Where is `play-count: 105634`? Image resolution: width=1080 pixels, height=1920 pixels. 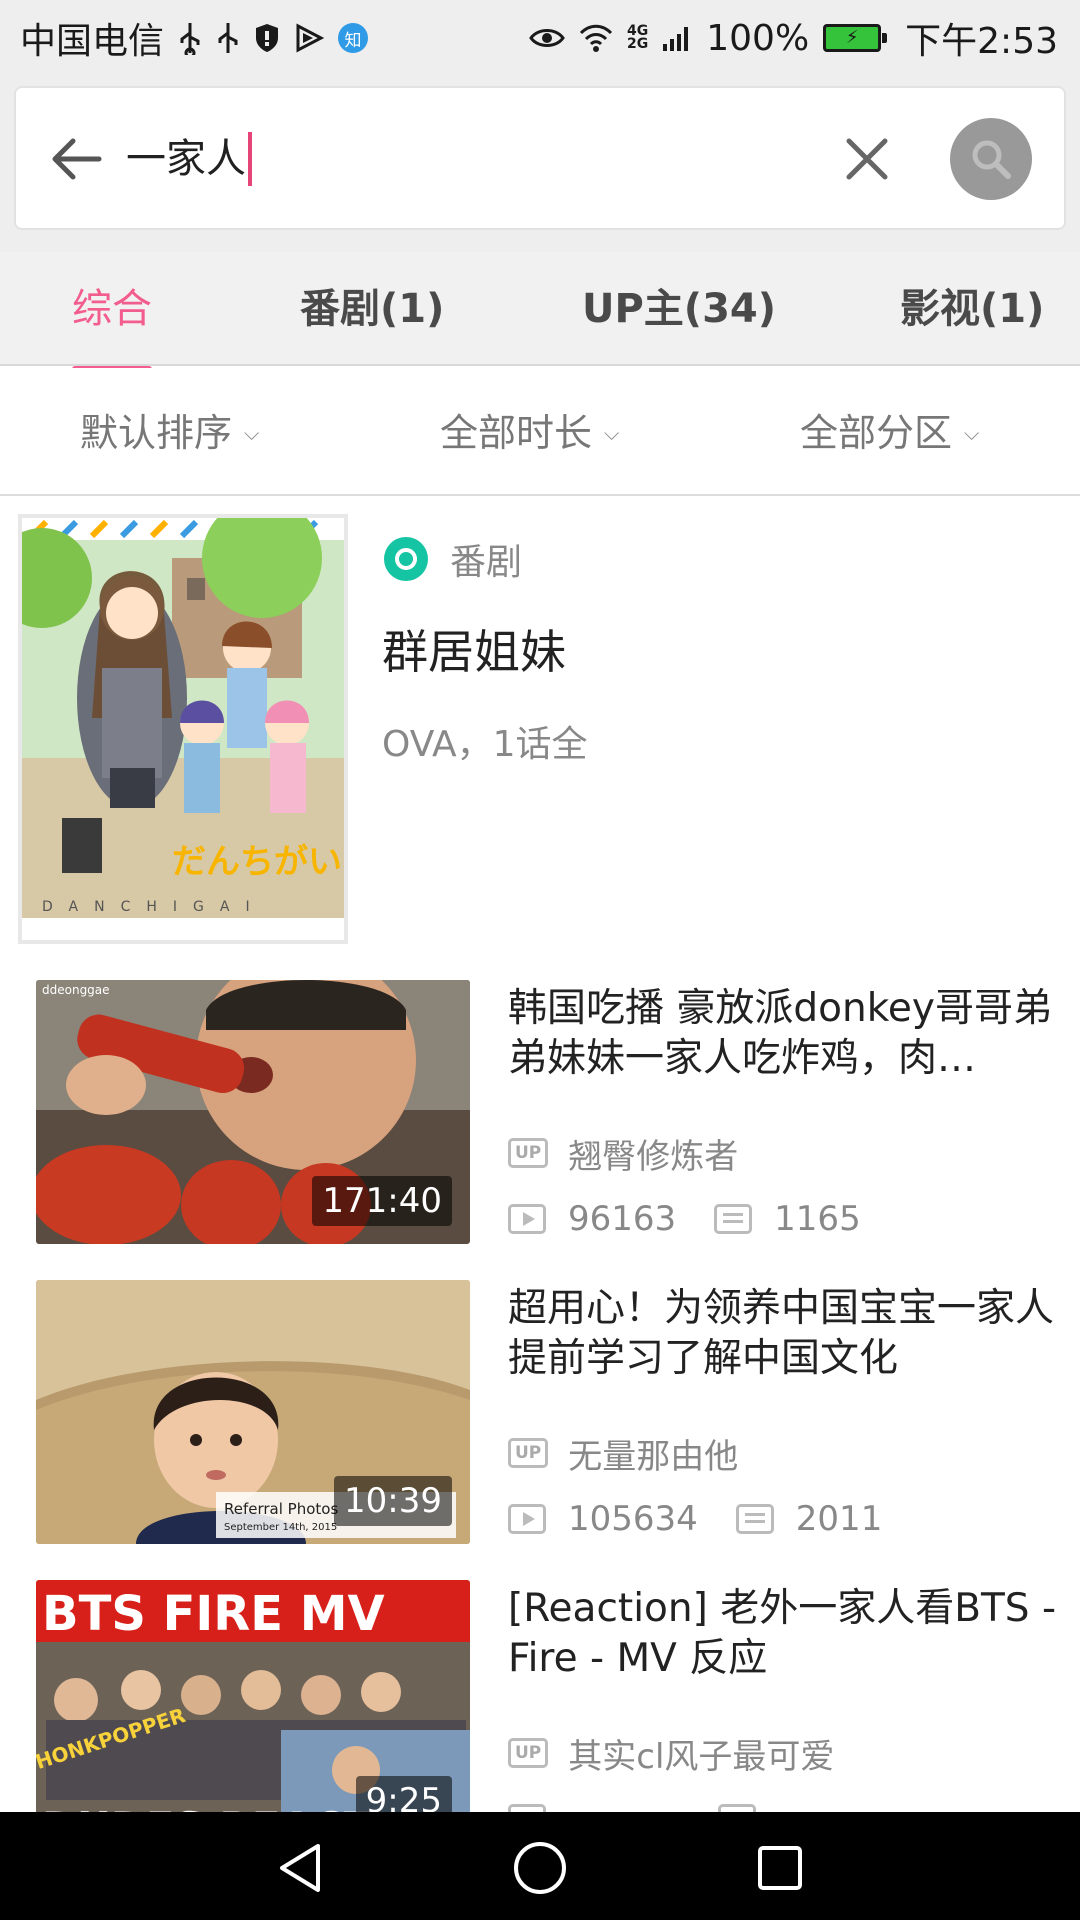 play-count: 105634 is located at coordinates (633, 1519).